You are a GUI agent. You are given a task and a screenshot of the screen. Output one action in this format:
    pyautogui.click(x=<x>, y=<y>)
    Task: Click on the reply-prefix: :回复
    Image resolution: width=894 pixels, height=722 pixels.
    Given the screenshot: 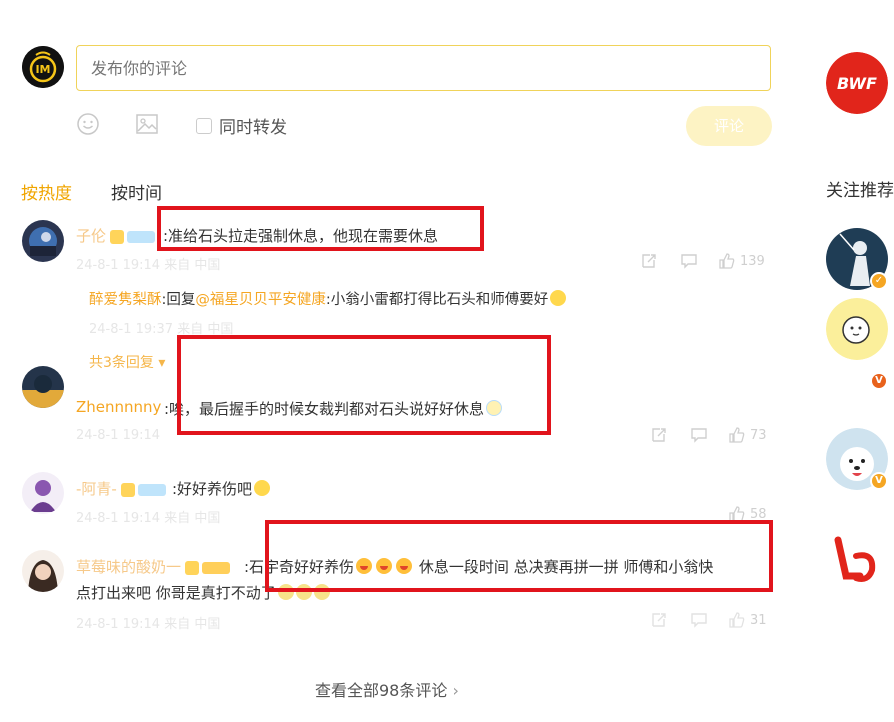 What is the action you would take?
    pyautogui.click(x=178, y=300)
    